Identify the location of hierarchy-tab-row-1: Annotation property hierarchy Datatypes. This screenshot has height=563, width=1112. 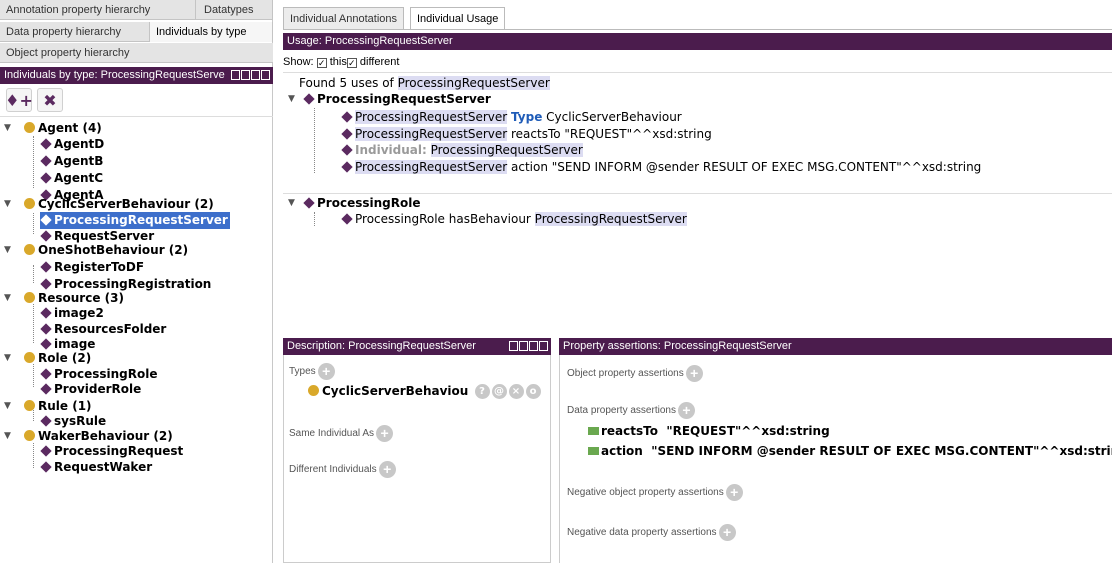
(136, 10).